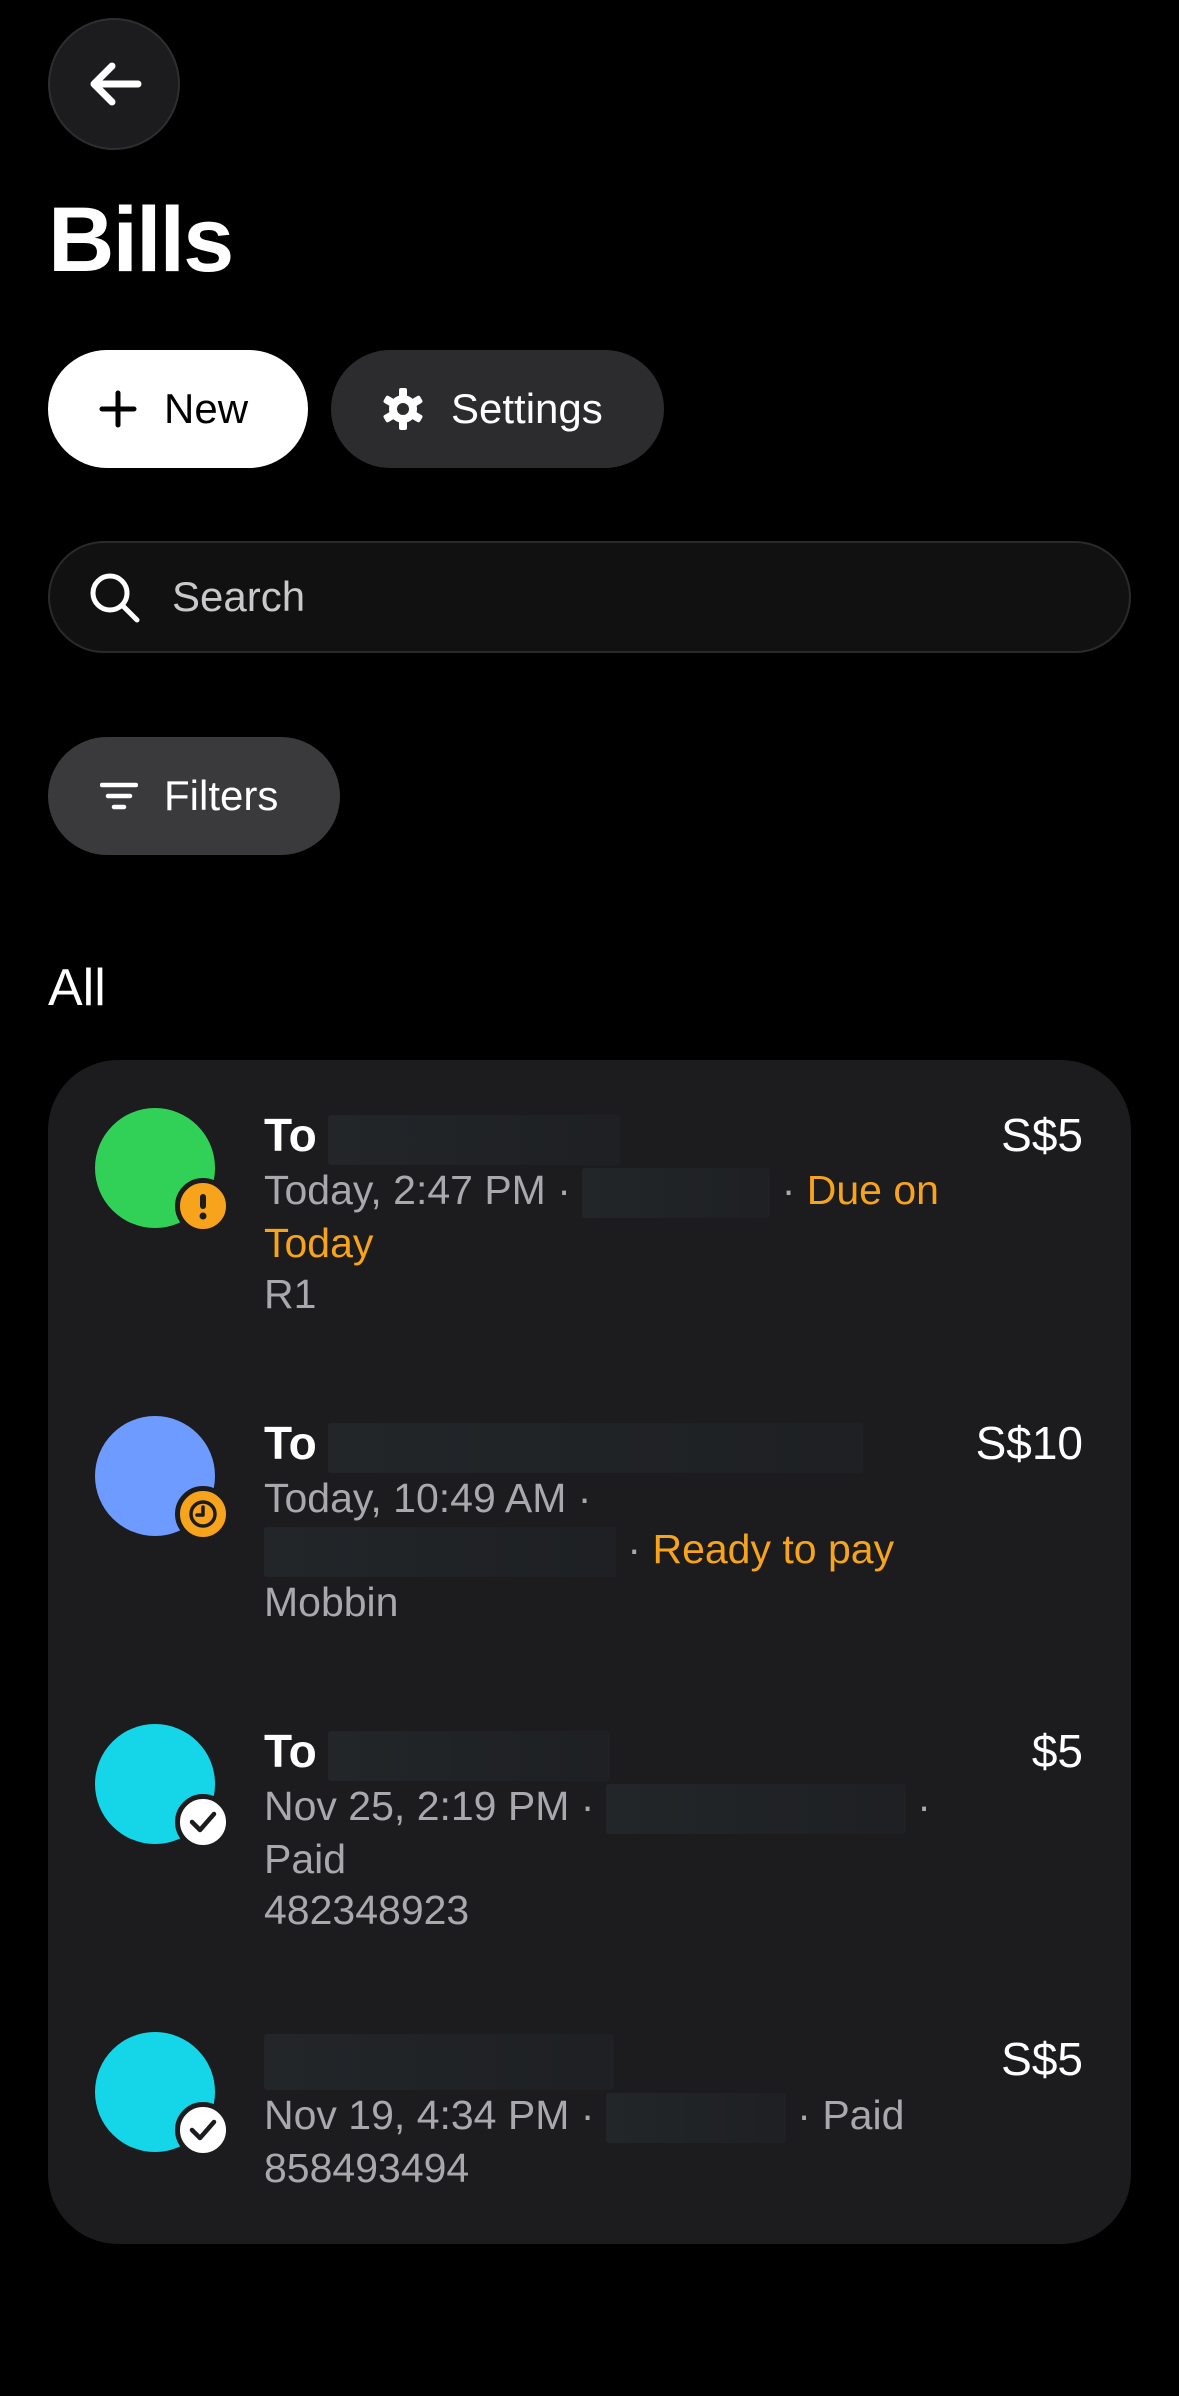 This screenshot has height=2396, width=1179. Describe the element at coordinates (331, 1602) in the screenshot. I see `bill-reference: Mobbin` at that location.